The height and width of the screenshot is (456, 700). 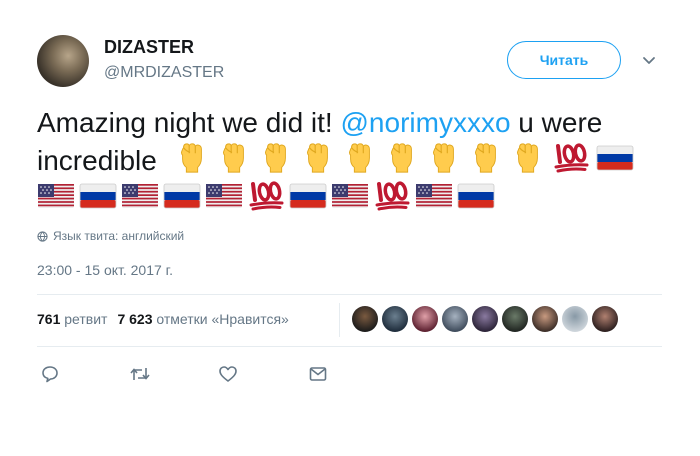 What do you see at coordinates (119, 236) in the screenshot?
I see `language-note-text: Язык твита: английский` at bounding box center [119, 236].